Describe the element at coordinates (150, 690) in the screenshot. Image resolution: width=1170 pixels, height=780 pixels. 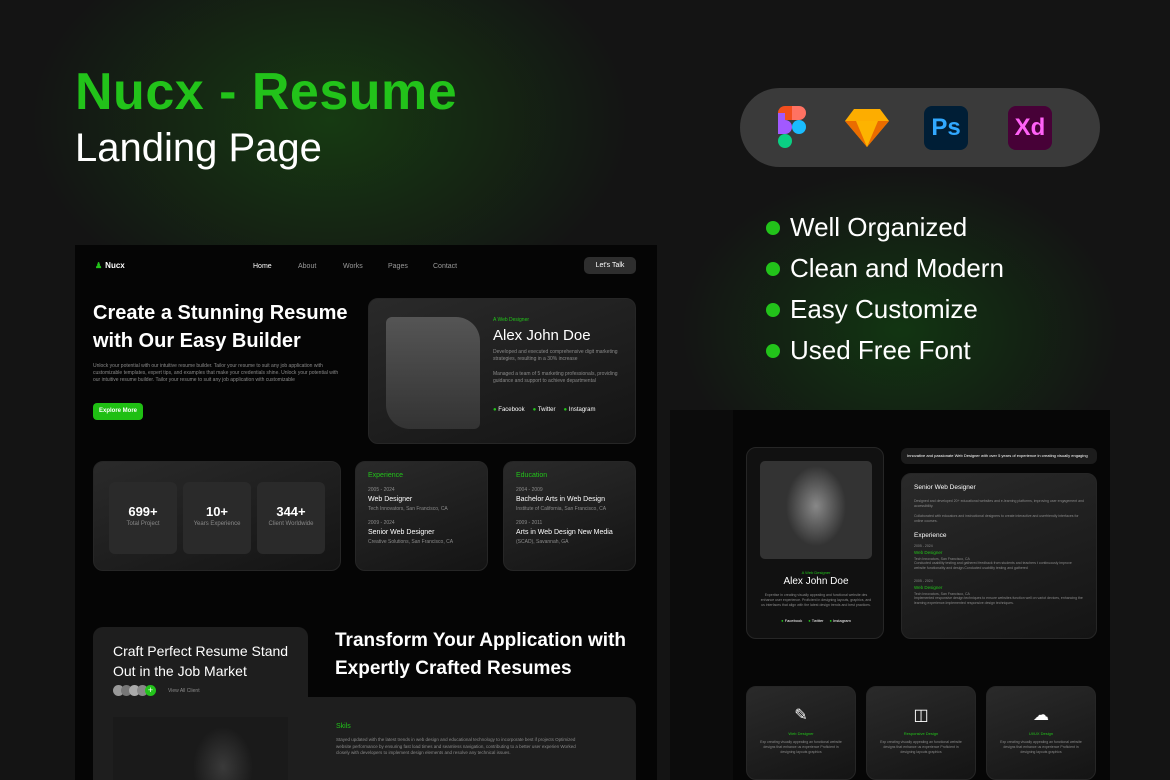
I see `plus-icon: +` at that location.